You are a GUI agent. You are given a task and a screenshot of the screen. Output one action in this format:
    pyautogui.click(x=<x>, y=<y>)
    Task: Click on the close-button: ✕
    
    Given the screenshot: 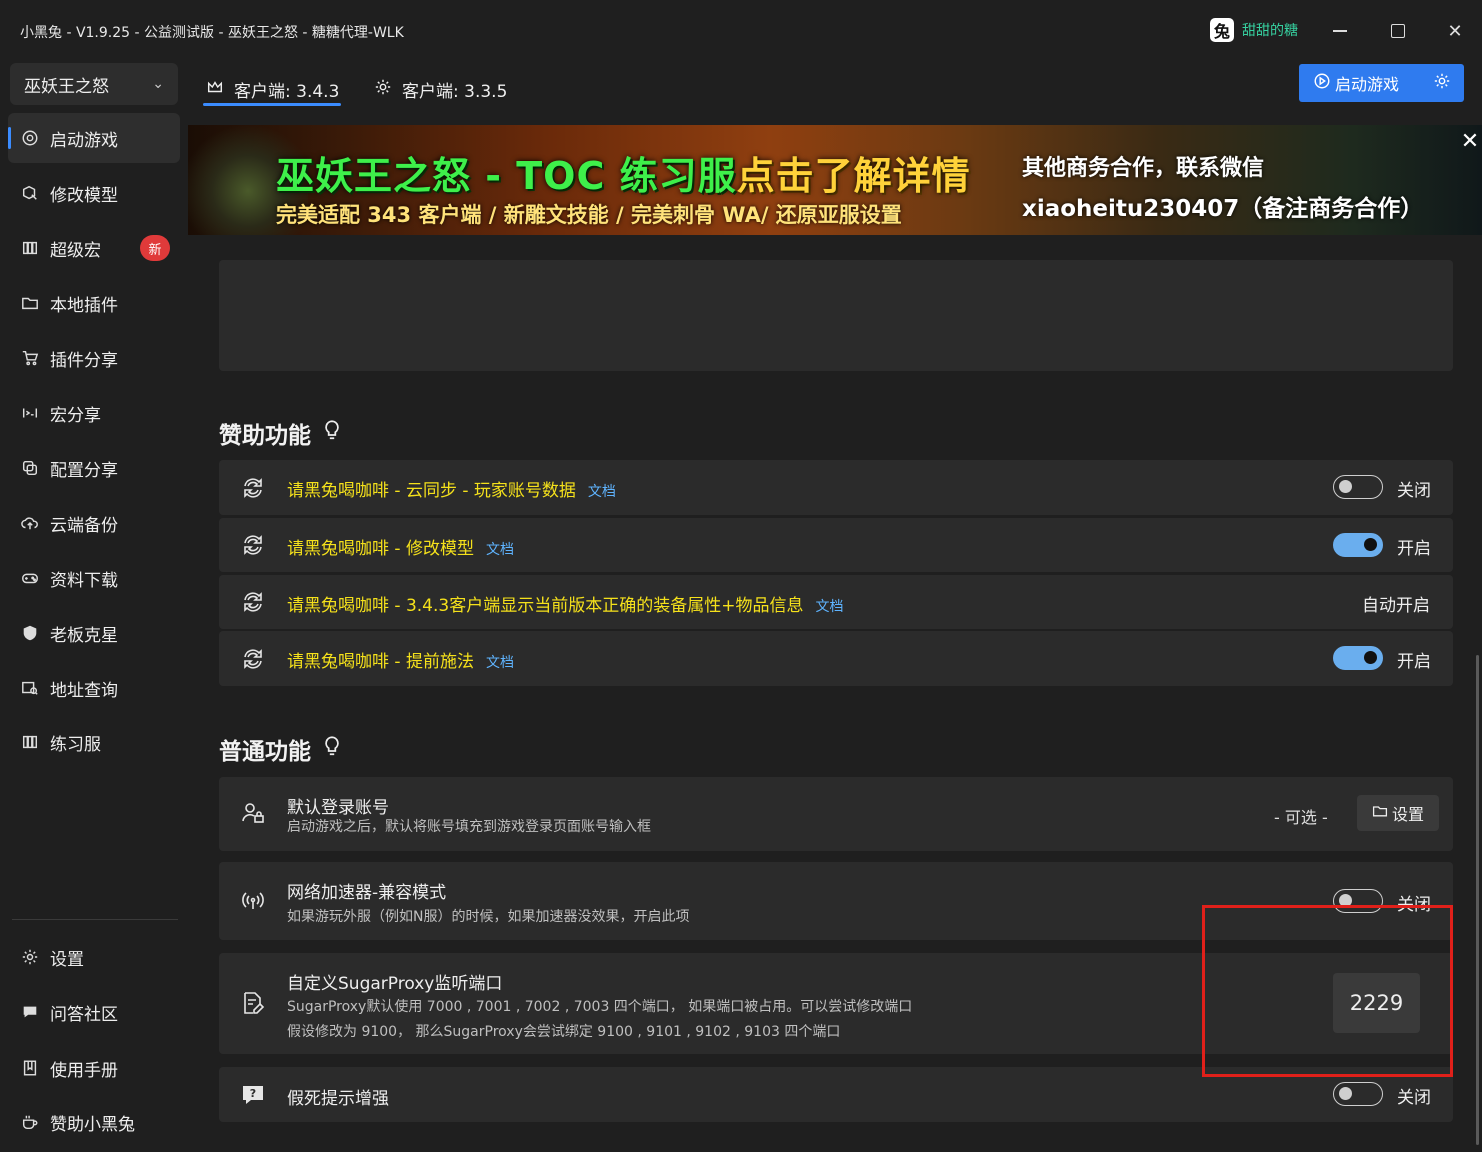 What is the action you would take?
    pyautogui.click(x=1455, y=31)
    